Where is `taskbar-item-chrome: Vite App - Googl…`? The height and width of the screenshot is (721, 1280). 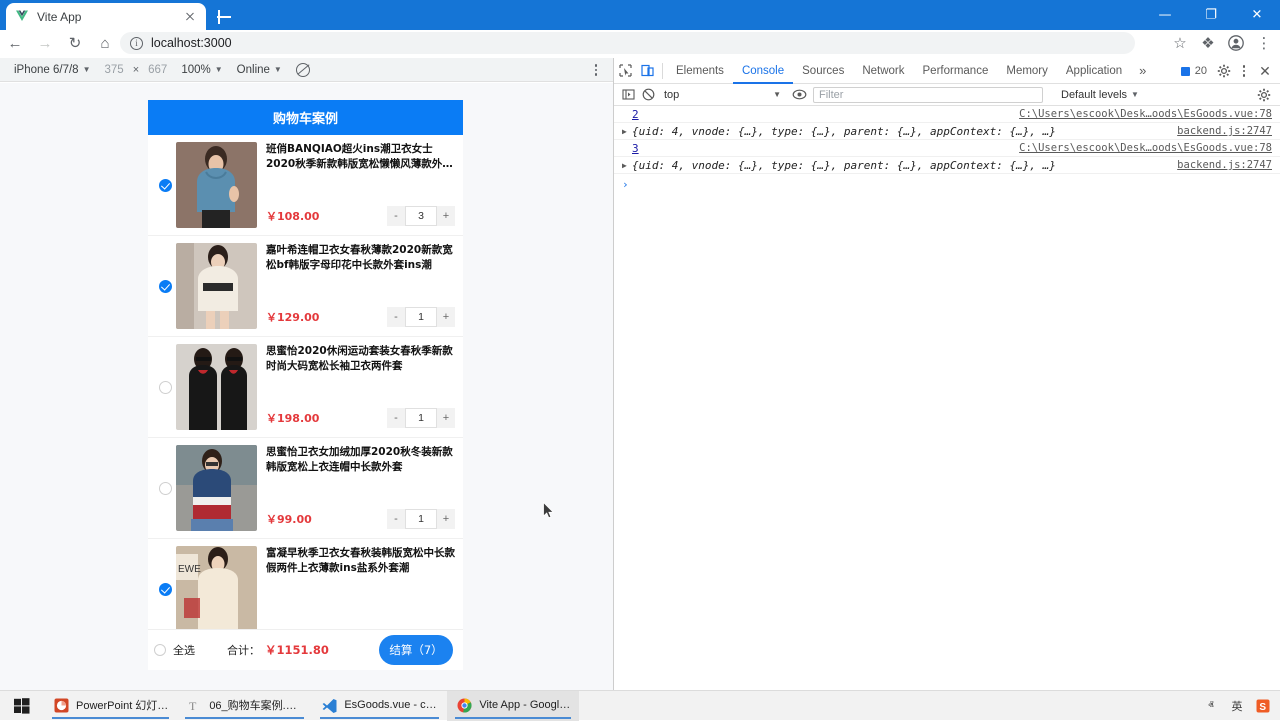 taskbar-item-chrome: Vite App - Googl… is located at coordinates (513, 706).